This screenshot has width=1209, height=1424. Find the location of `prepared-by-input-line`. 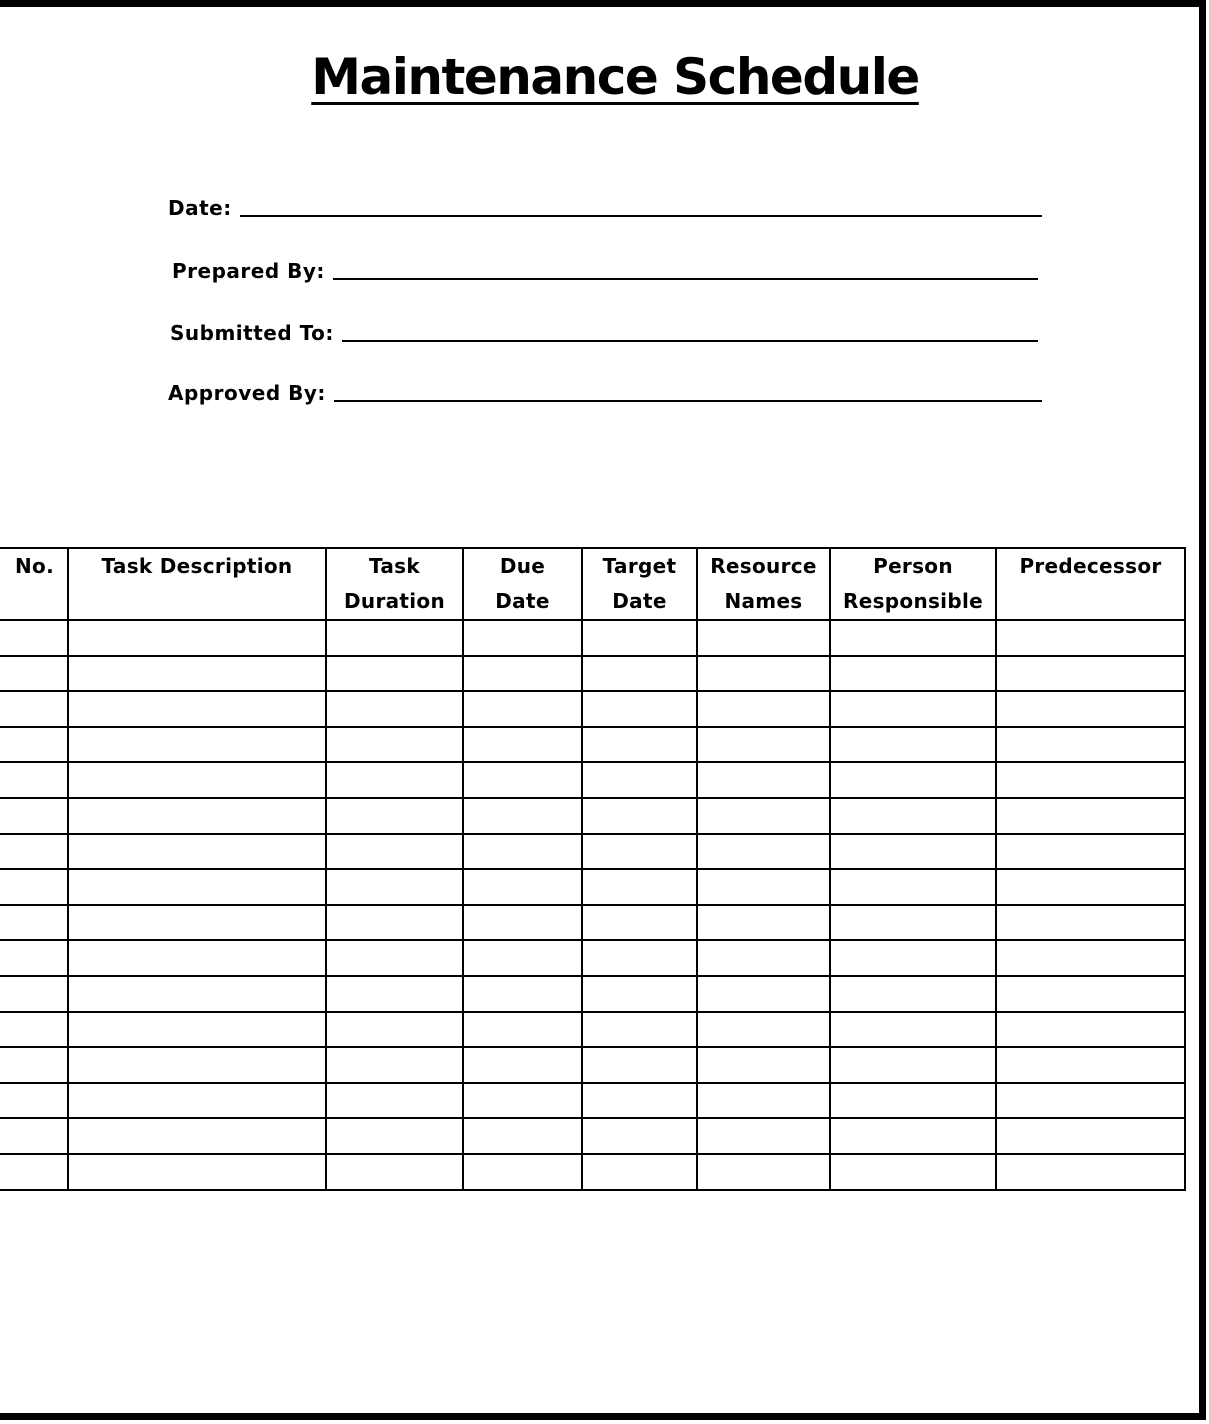

prepared-by-input-line is located at coordinates (685, 279).